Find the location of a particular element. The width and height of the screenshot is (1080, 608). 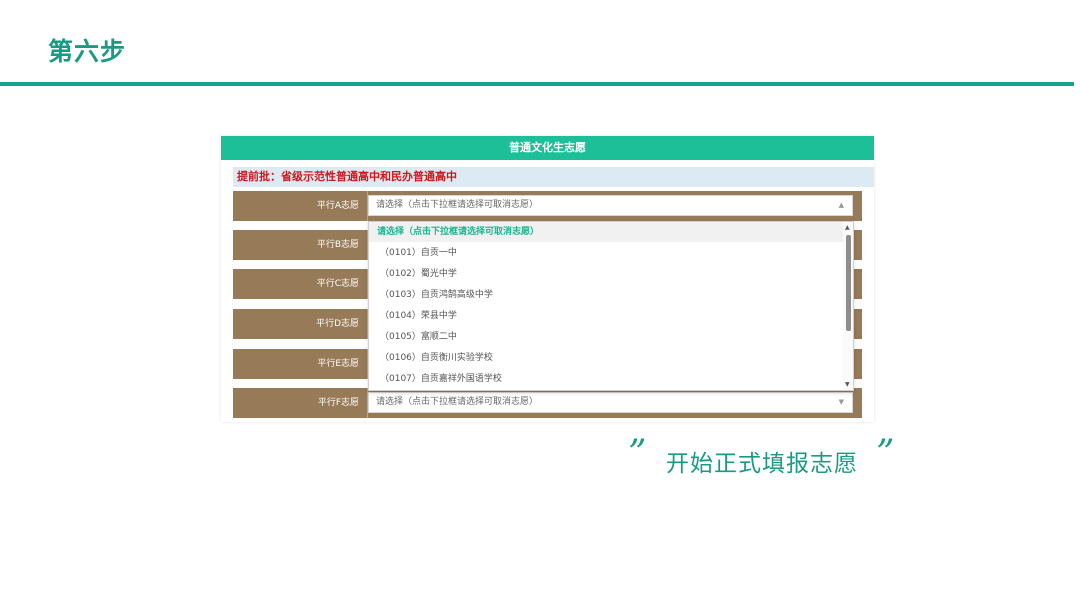

choice-label-e: 平行E志愿 is located at coordinates (300, 364).